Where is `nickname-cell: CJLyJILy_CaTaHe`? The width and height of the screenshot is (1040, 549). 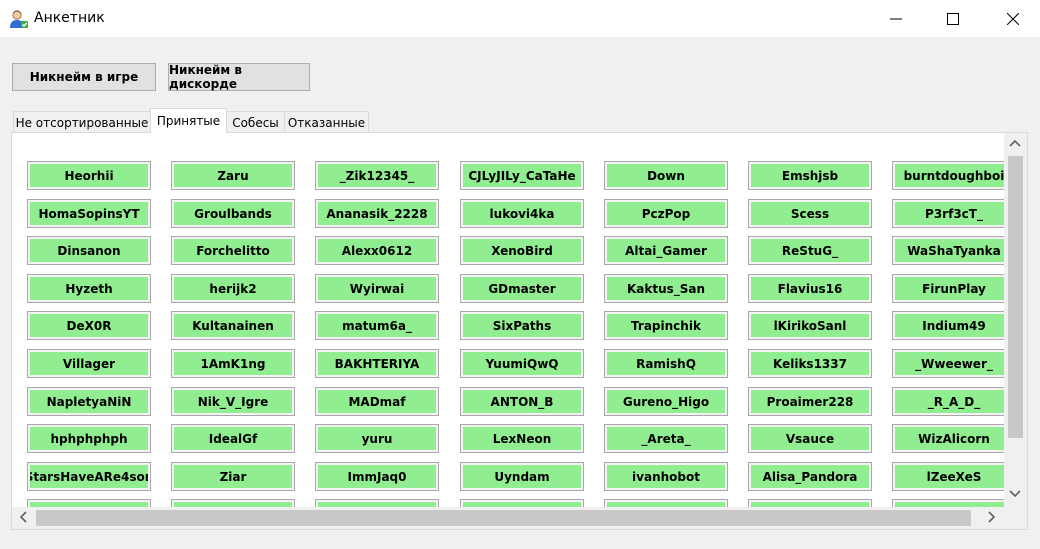
nickname-cell: CJLyJILy_CaTaHe is located at coordinates (522, 175).